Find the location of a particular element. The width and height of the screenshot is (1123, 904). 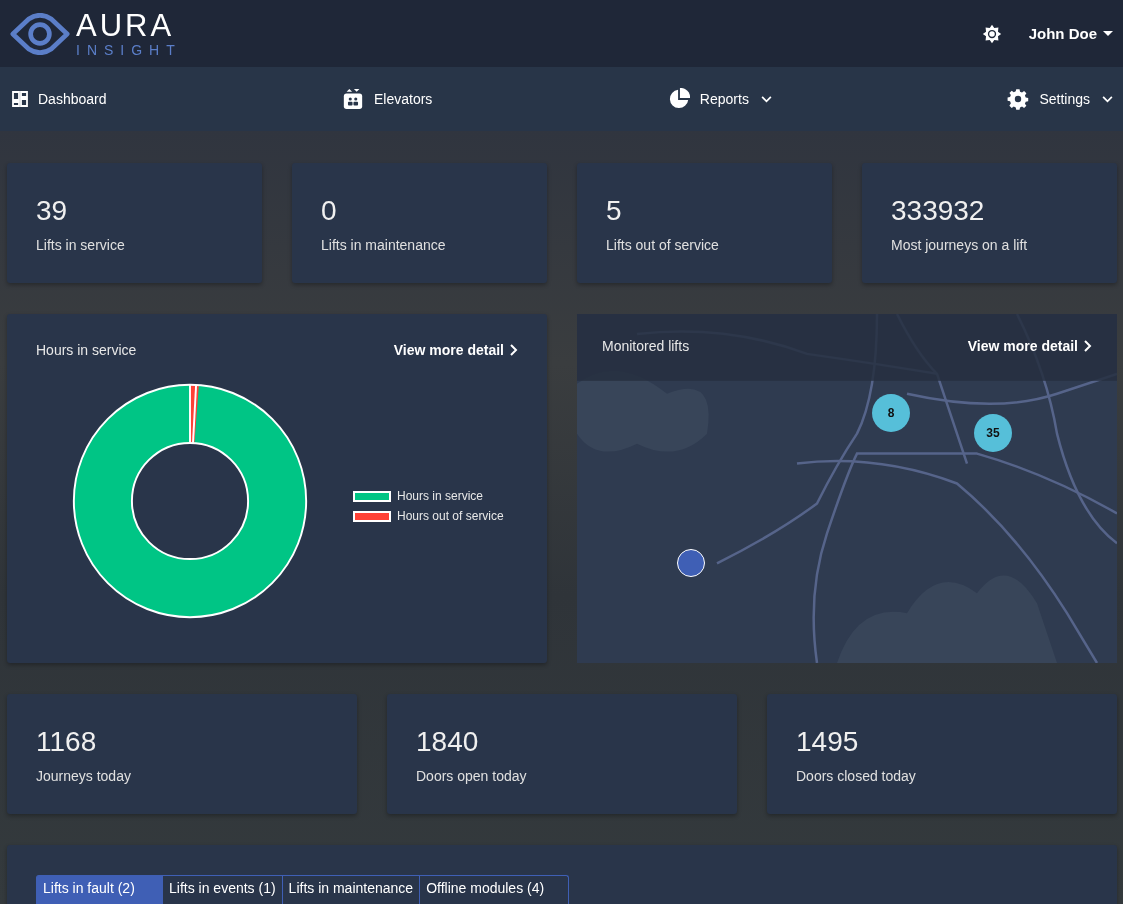

tab: Lifts in events (1) is located at coordinates (223, 889).